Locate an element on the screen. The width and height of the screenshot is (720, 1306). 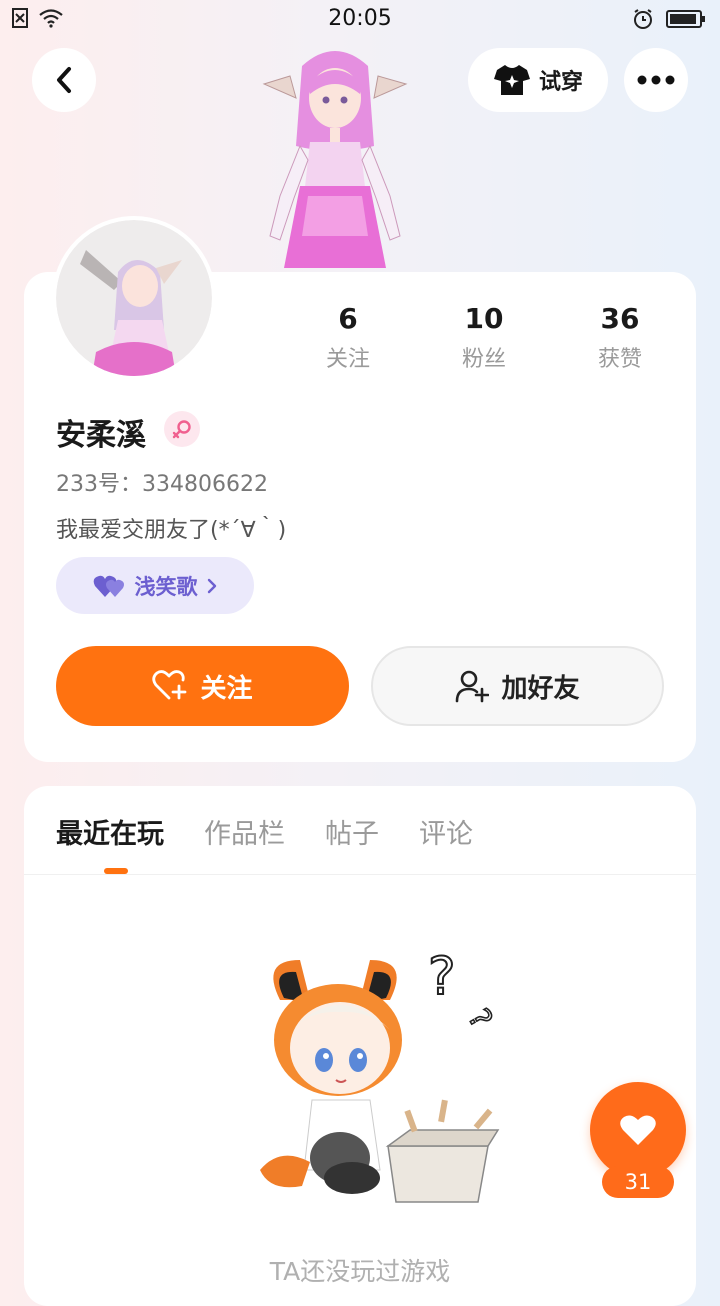
heart-plus-icon is located at coordinates (169, 685).